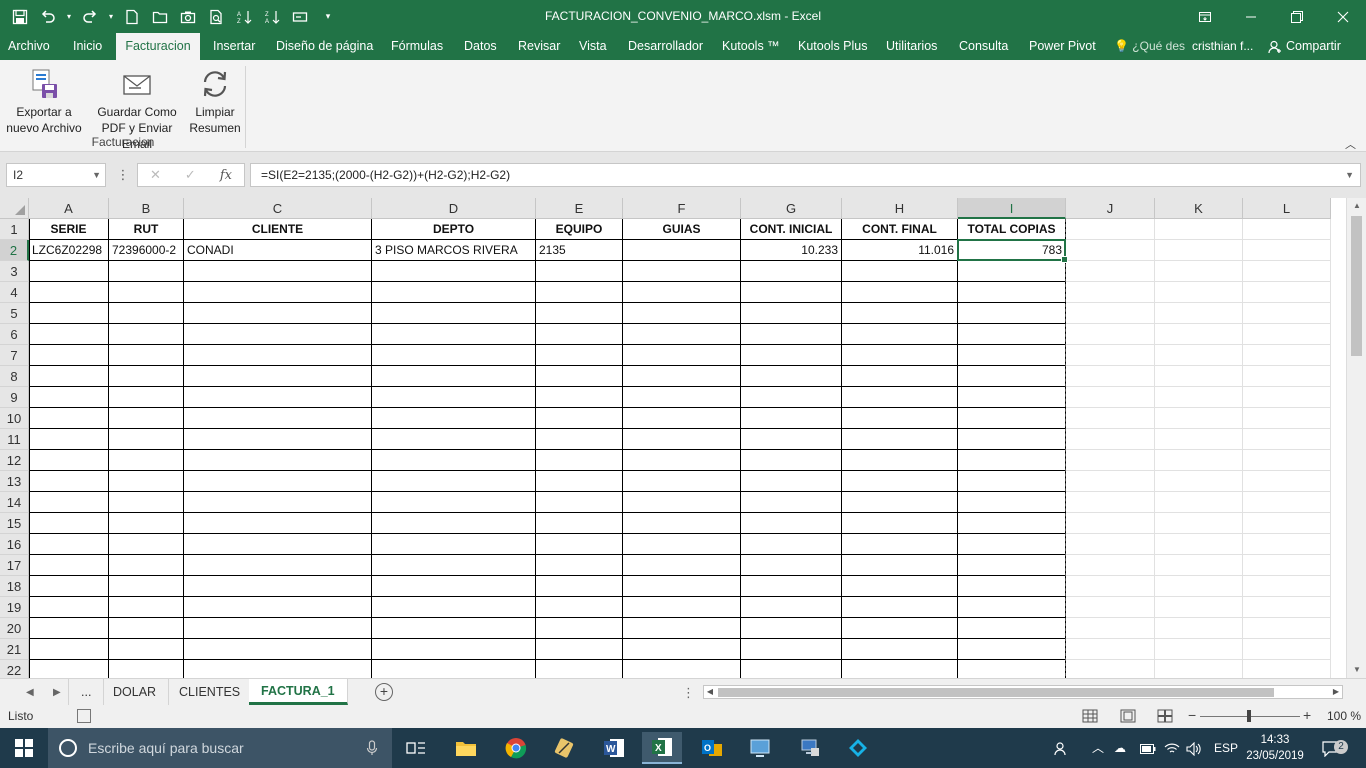 Image resolution: width=1366 pixels, height=768 pixels. I want to click on cell-d16, so click(454, 544).